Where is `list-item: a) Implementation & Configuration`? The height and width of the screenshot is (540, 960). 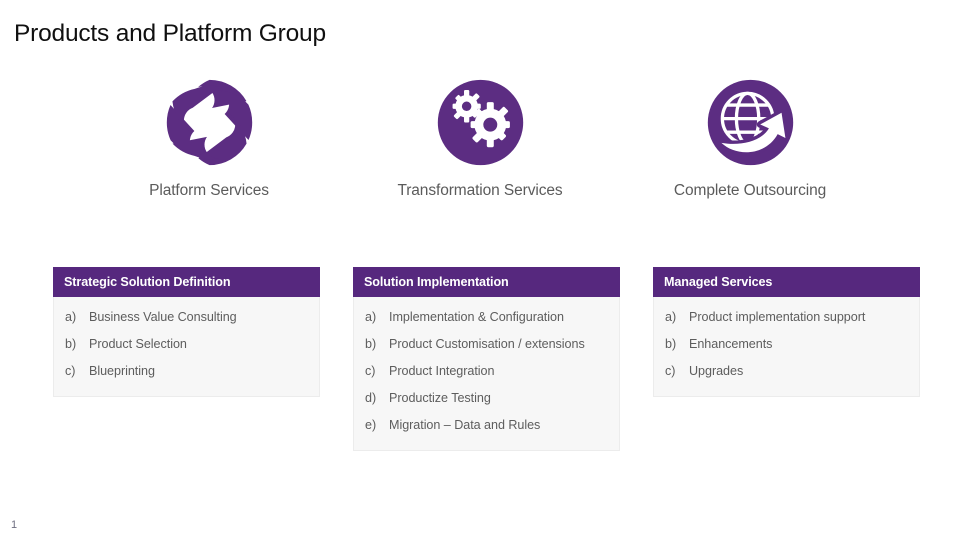
list-item: a) Implementation & Configuration is located at coordinates (486, 317).